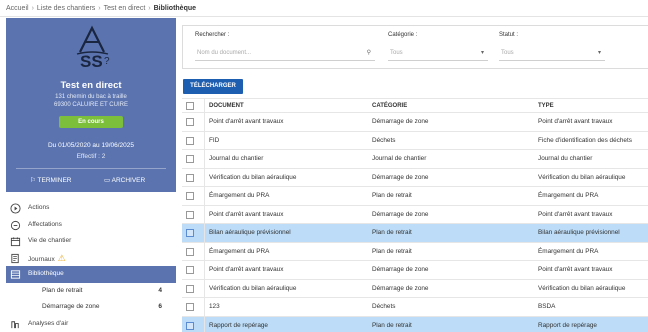  I want to click on project-address-line2: 69300 CALUIRE ET CUIRE, so click(91, 105).